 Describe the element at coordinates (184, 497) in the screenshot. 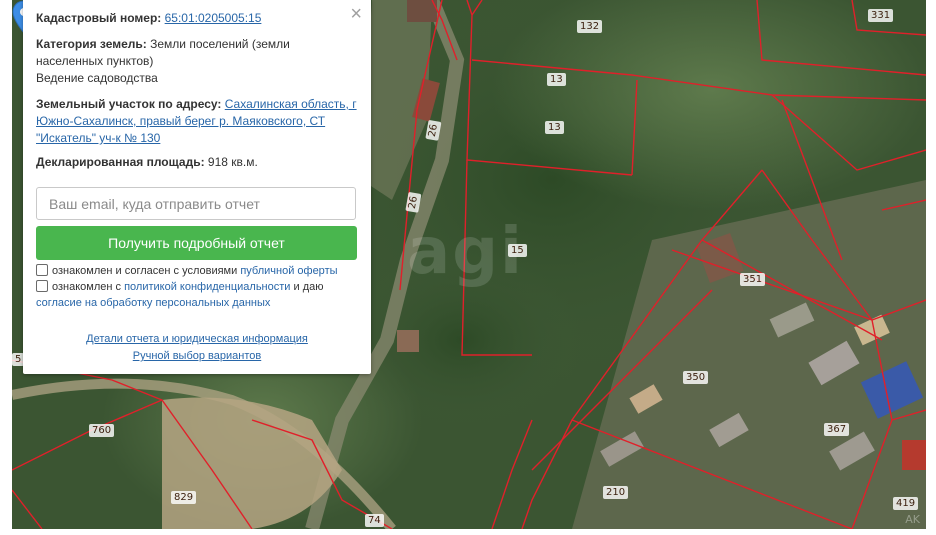

I see `plot-number-label: 829` at that location.